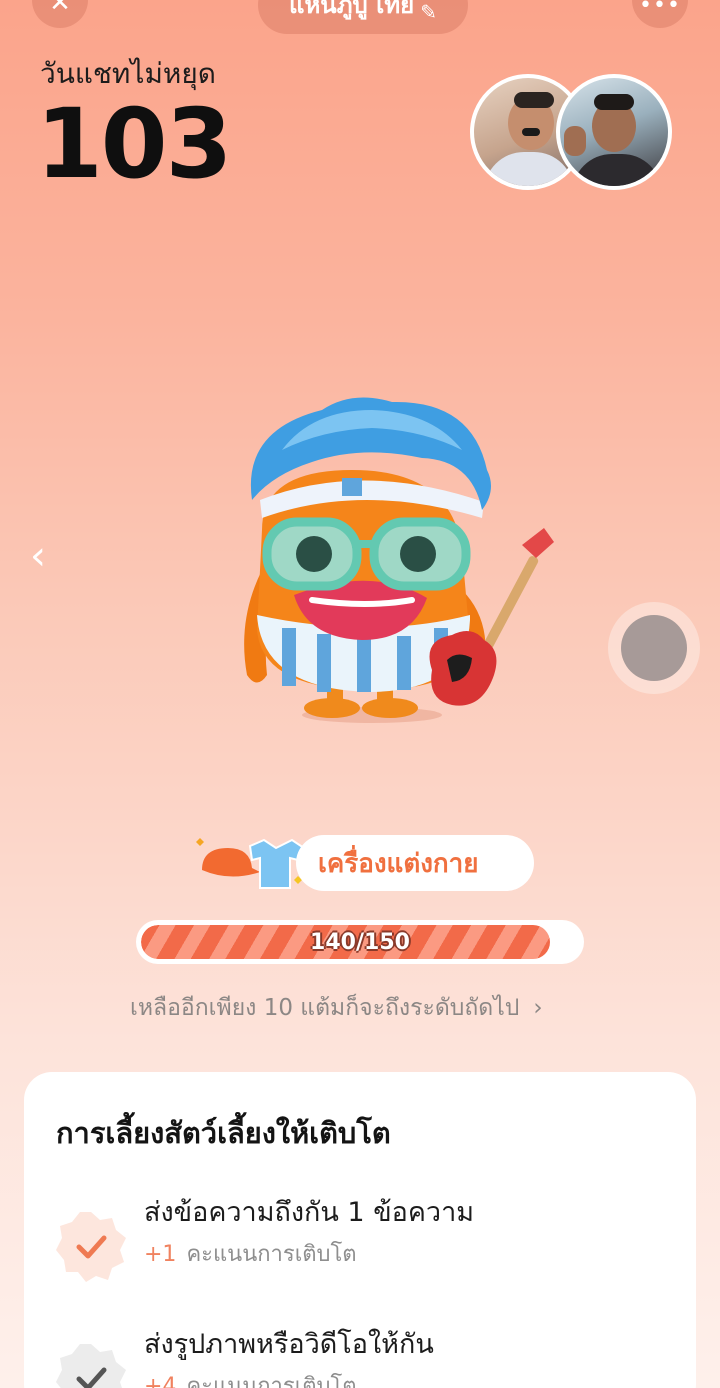  What do you see at coordinates (398, 863) in the screenshot?
I see `badge-label: เครื่องแต่งกาย` at bounding box center [398, 863].